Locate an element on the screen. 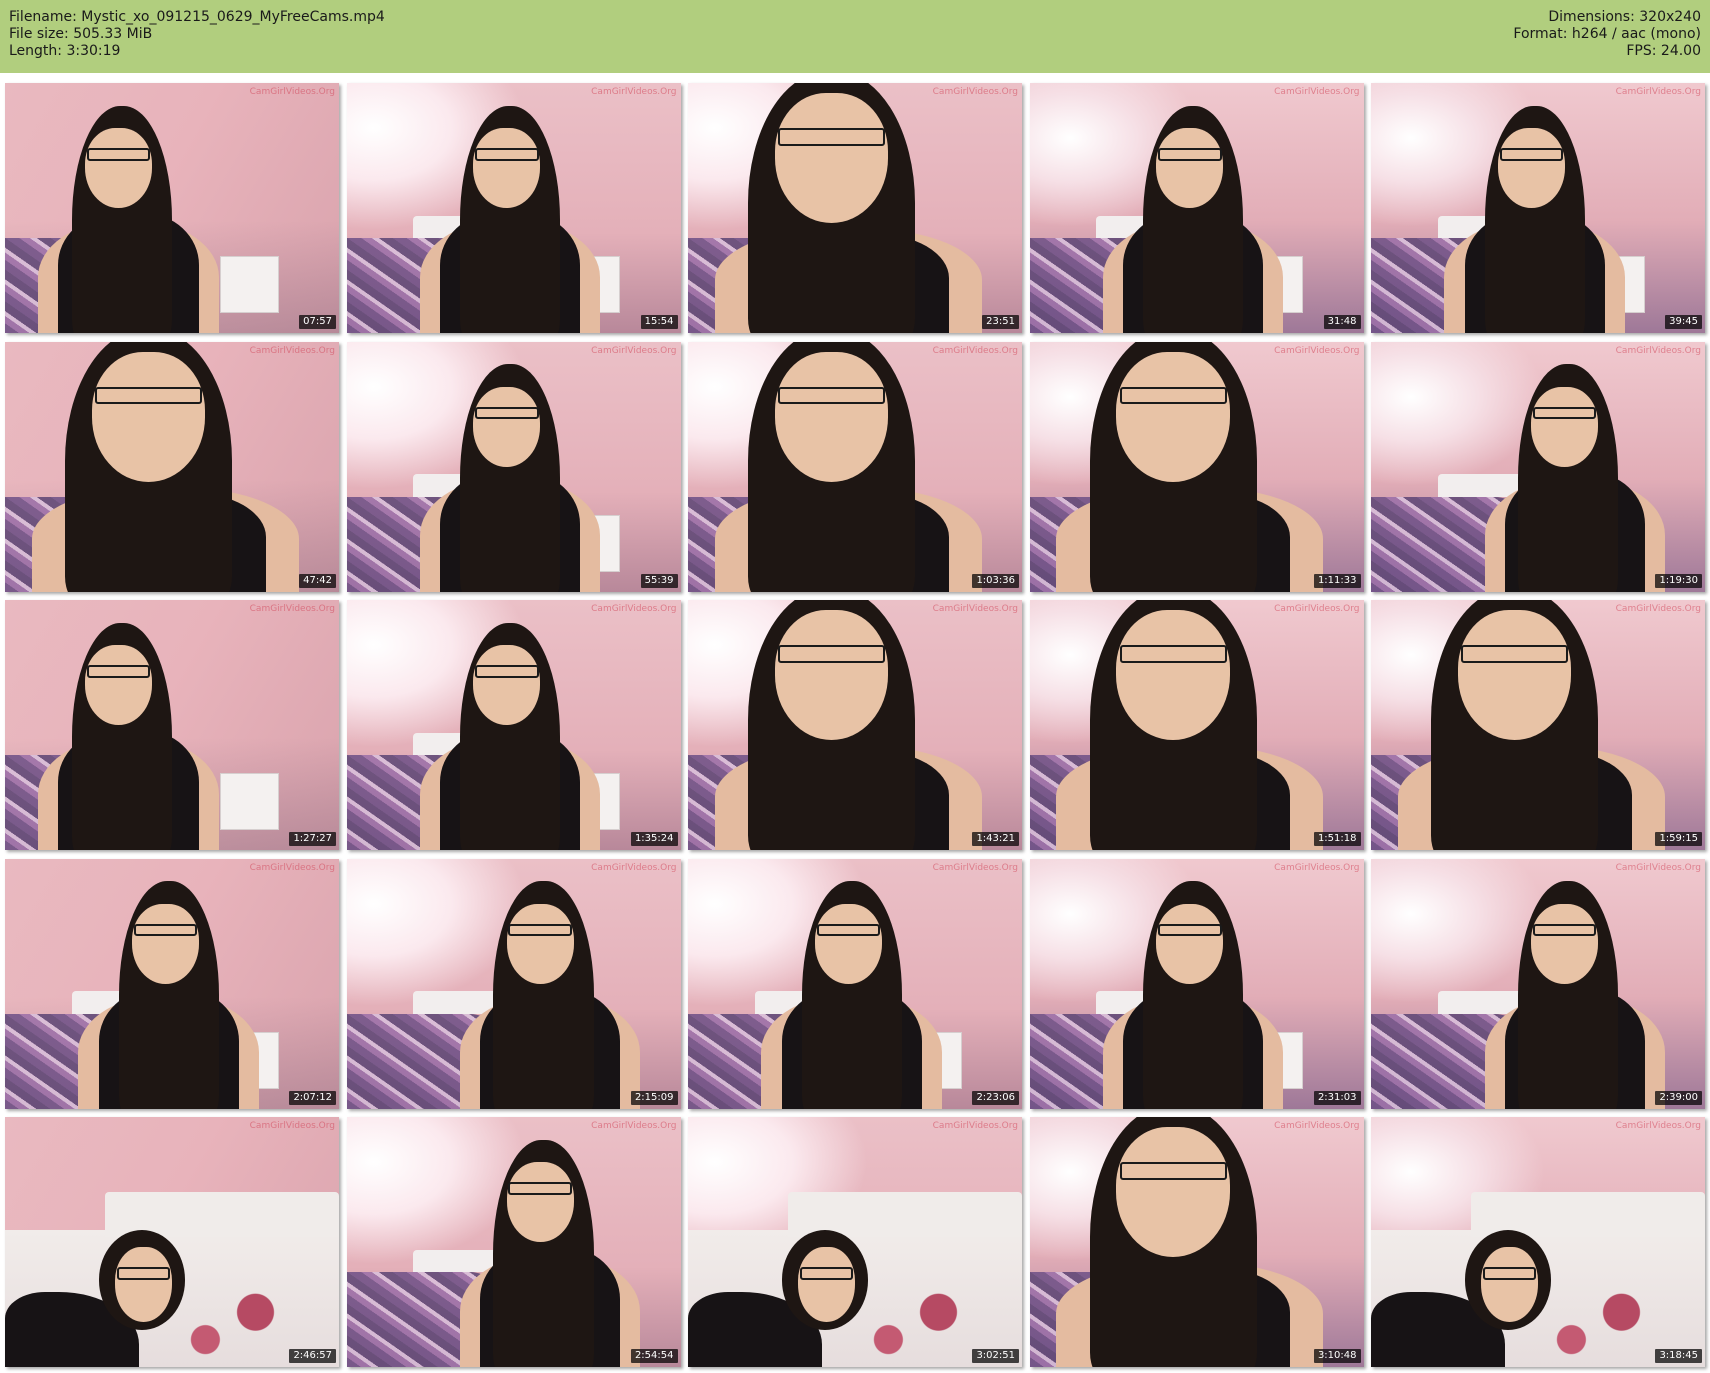 The width and height of the screenshot is (1710, 1373). video-thumbnail: CamGirlVideos.Org 3:10:48 is located at coordinates (1196, 1242).